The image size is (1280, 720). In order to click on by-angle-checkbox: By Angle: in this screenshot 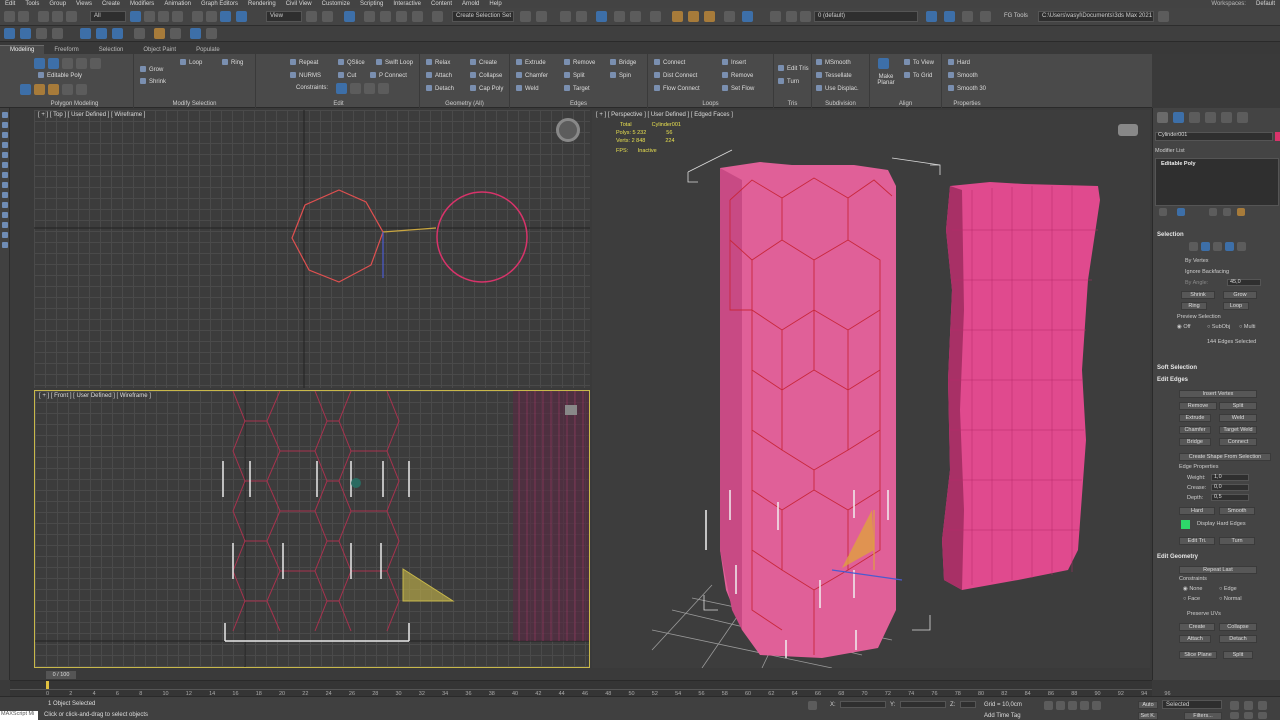, I will do `click(1196, 283)`.